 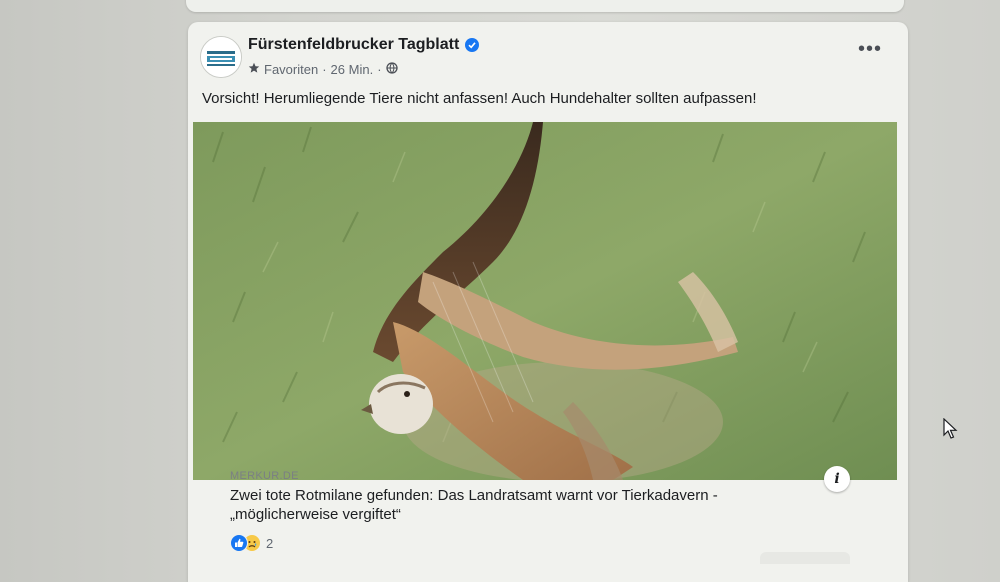 What do you see at coordinates (472, 45) in the screenshot?
I see `verified-badge-icon` at bounding box center [472, 45].